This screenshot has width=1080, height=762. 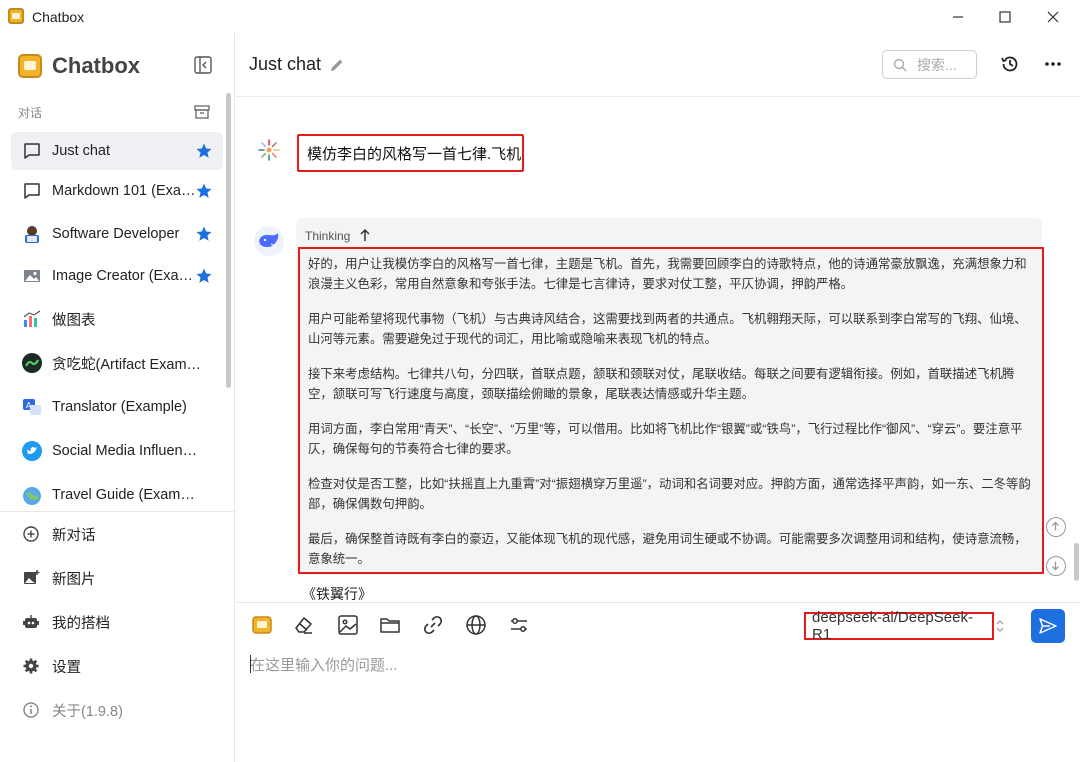 I want to click on message-input, so click(x=650, y=665).